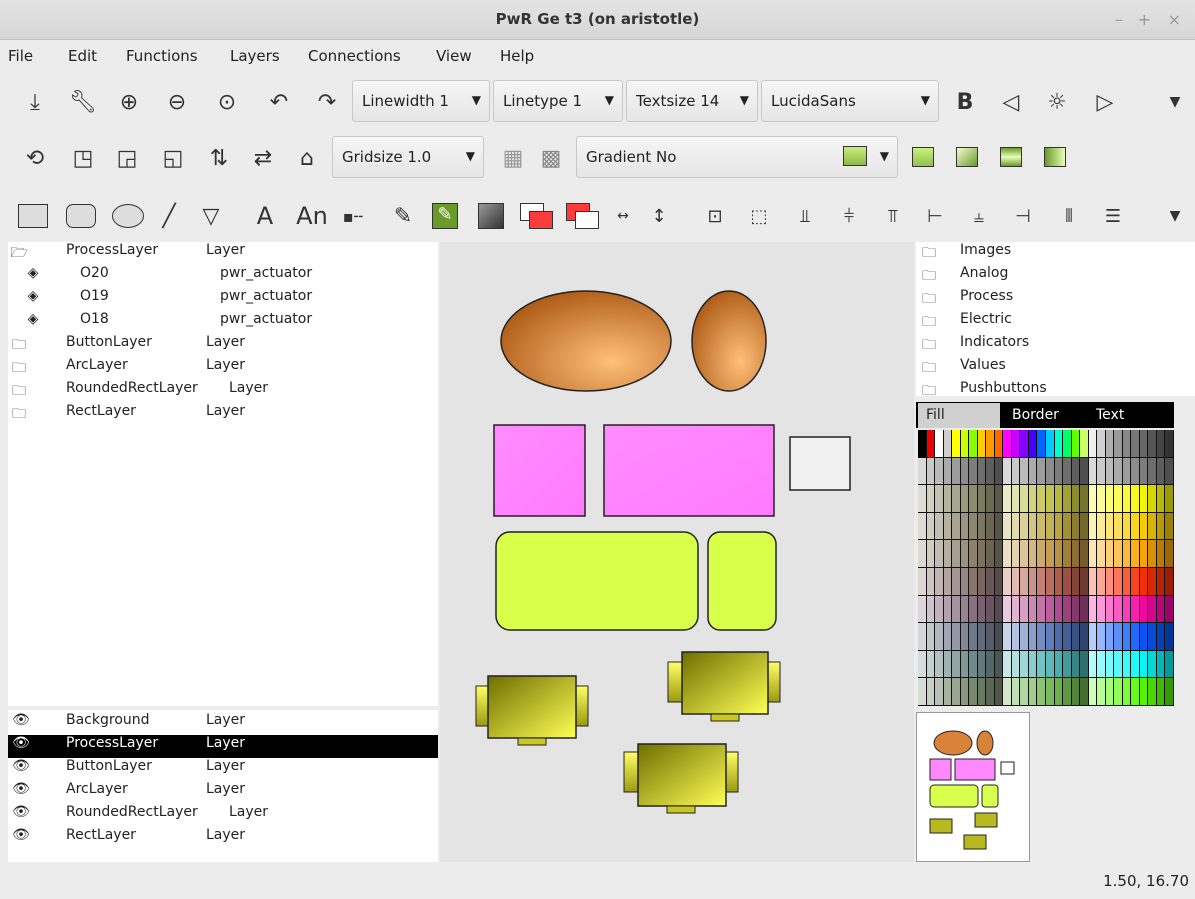  What do you see at coordinates (513, 158) in the screenshot?
I see `grid-icon: ▦` at bounding box center [513, 158].